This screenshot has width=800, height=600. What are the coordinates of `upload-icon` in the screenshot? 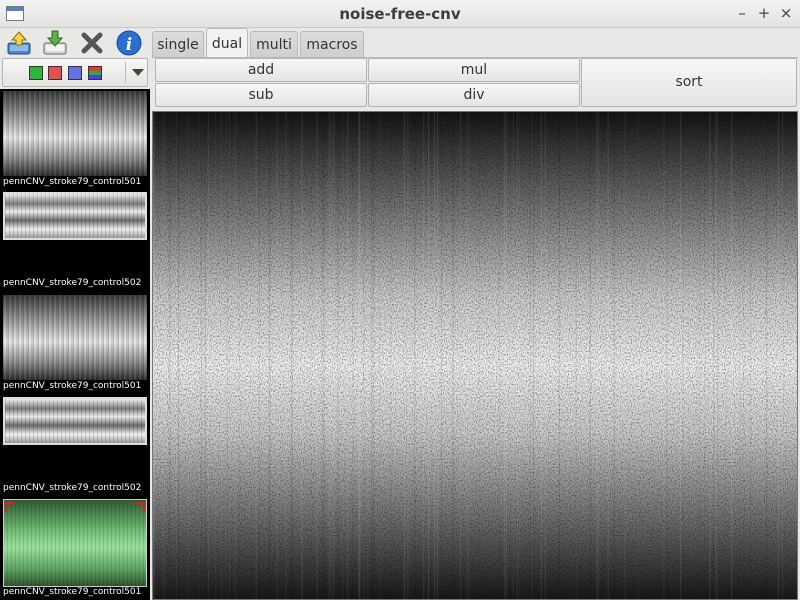 It's located at (19, 43).